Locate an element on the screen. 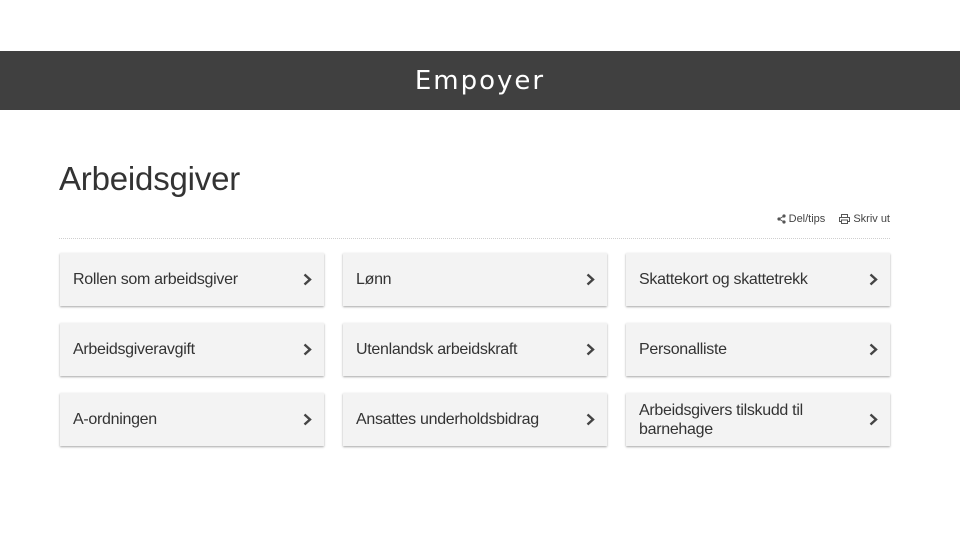 This screenshot has width=960, height=540. page-actions: Del/tips Skriv ut is located at coordinates (833, 219).